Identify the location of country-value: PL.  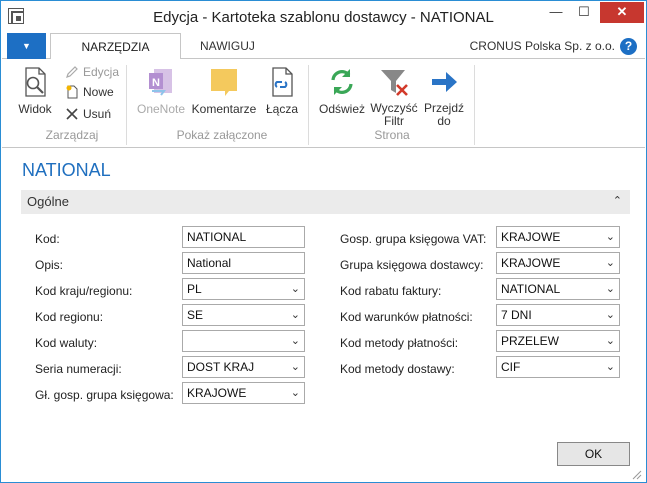
(194, 289).